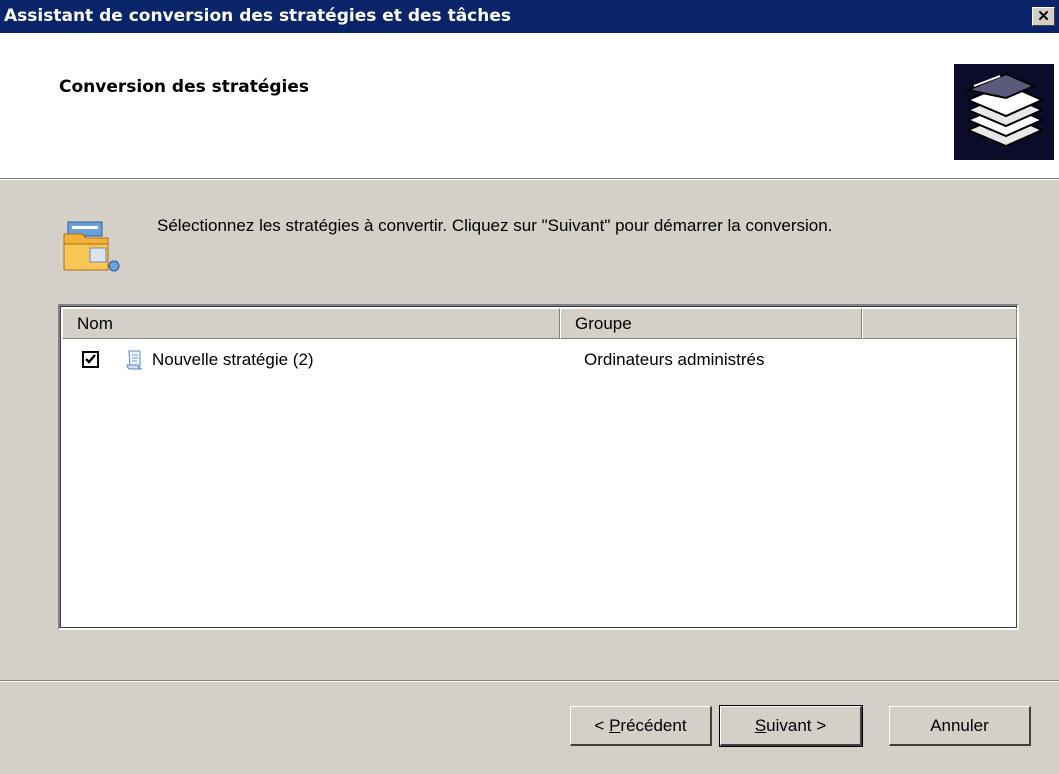 Image resolution: width=1059 pixels, height=774 pixels. What do you see at coordinates (711, 323) in the screenshot?
I see `column-header-group: Groupe` at bounding box center [711, 323].